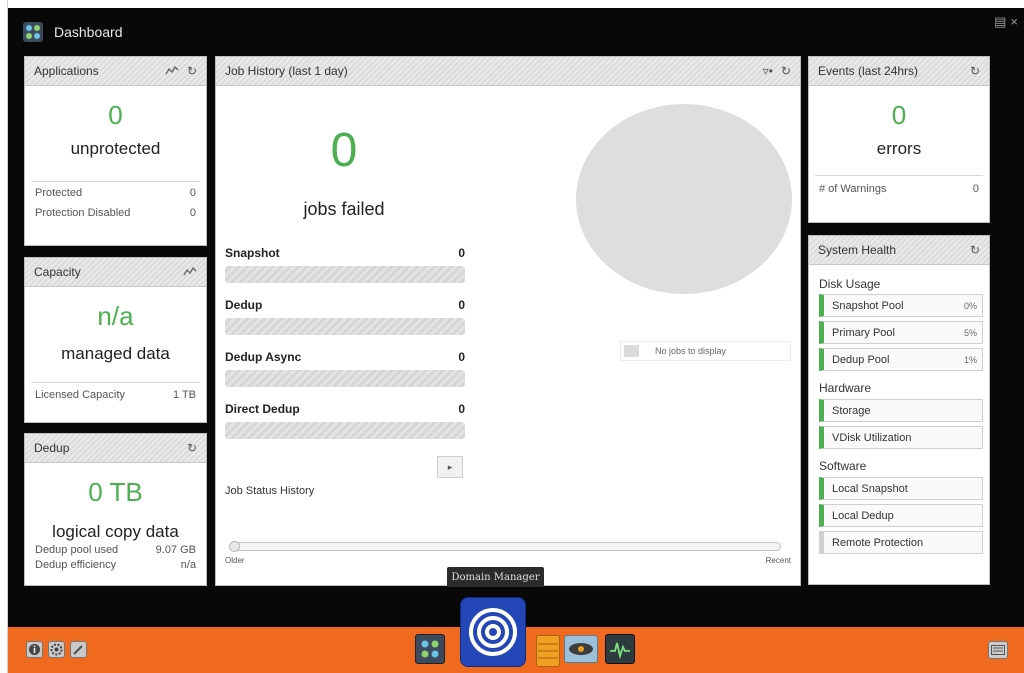 The height and width of the screenshot is (673, 1024). What do you see at coordinates (263, 357) in the screenshot?
I see `job-name: Dedup Async` at bounding box center [263, 357].